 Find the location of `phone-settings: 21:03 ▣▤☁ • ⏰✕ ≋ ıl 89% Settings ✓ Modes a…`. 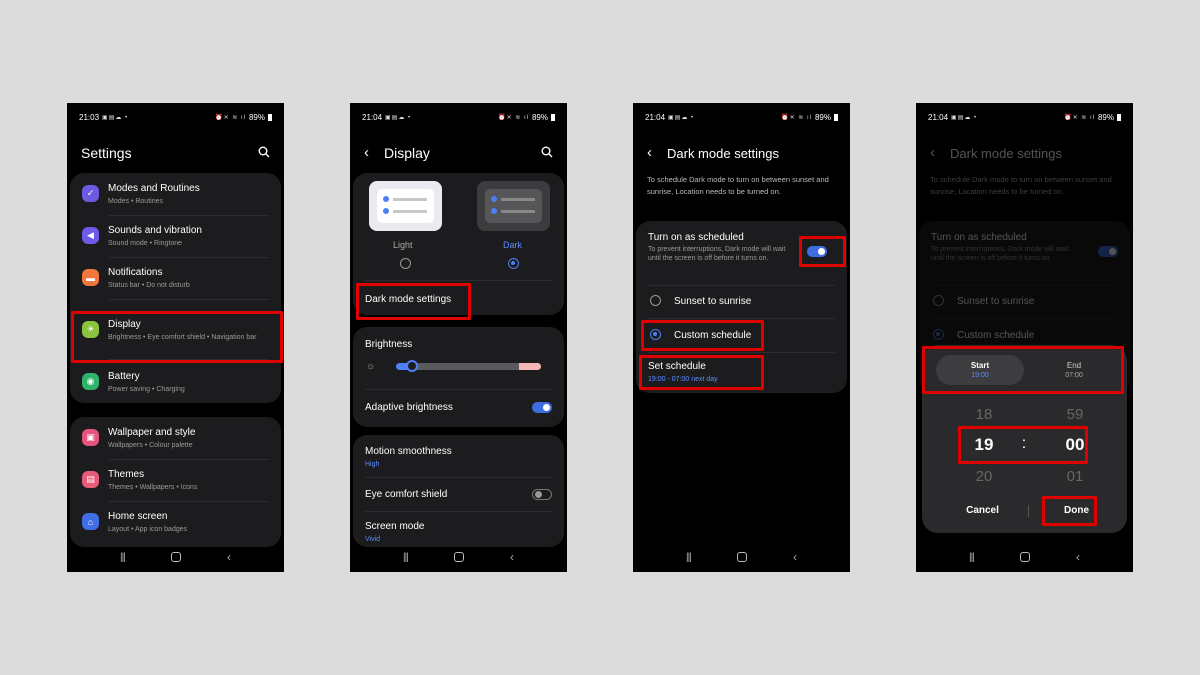

phone-settings: 21:03 ▣▤☁ • ⏰✕ ≋ ıl 89% Settings ✓ Modes a… is located at coordinates (175, 337).